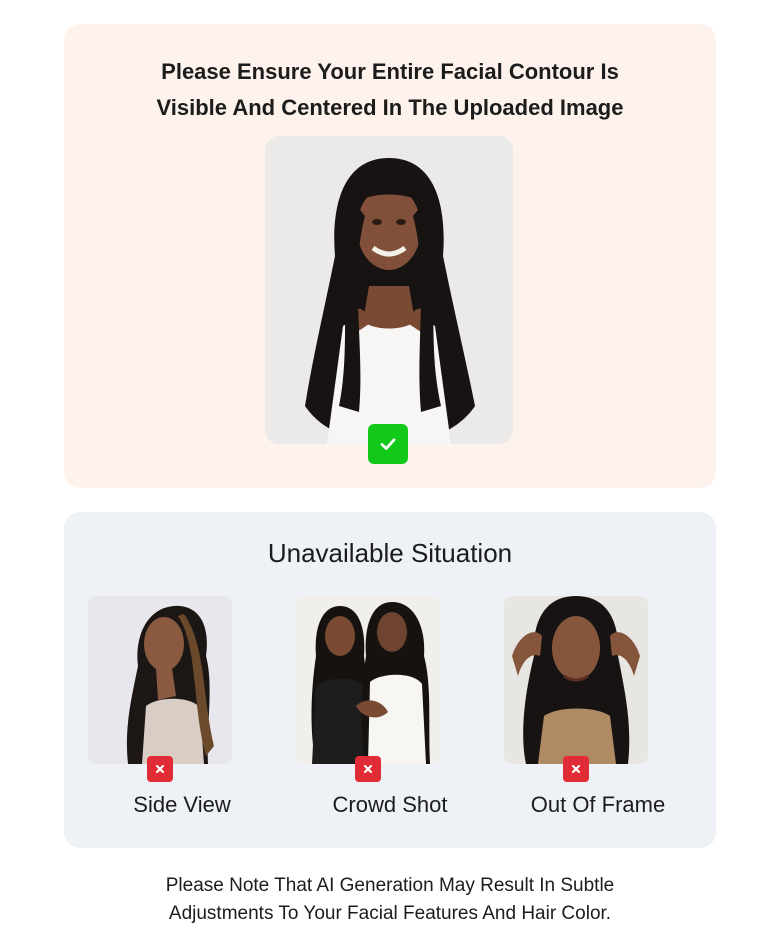  What do you see at coordinates (182, 804) in the screenshot?
I see `unavailable-label: Side View` at bounding box center [182, 804].